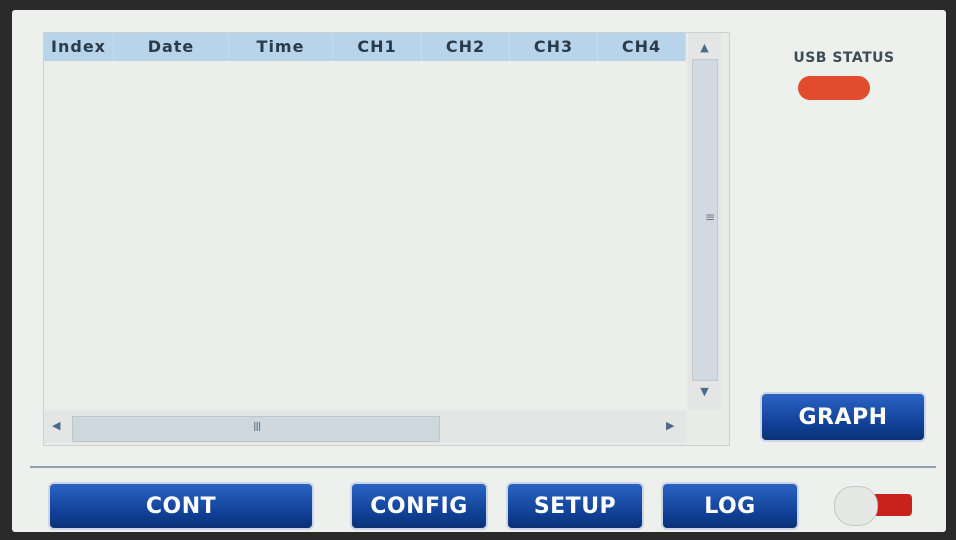  Describe the element at coordinates (281, 47) in the screenshot. I see `column-header-time: Time` at that location.